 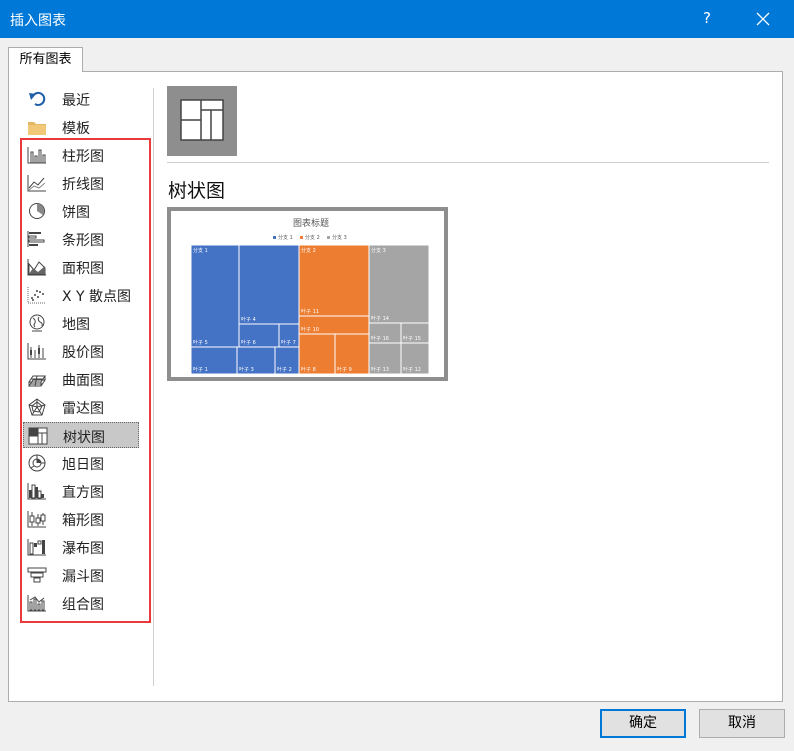 I want to click on column-chart-icon, so click(x=37, y=155).